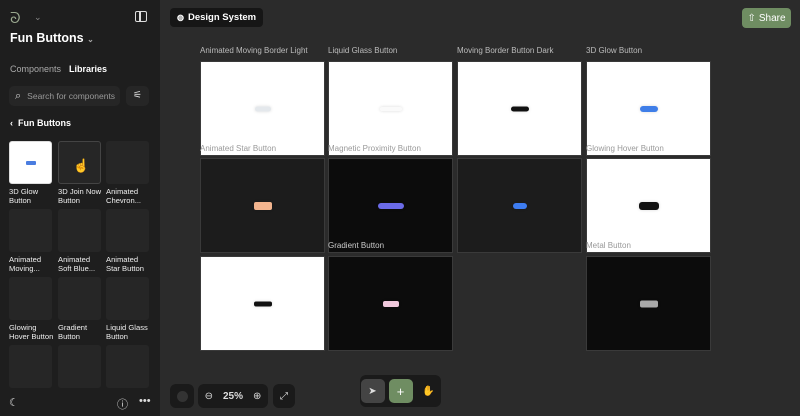  I want to click on component-label: Animated Star Button, so click(125, 264).